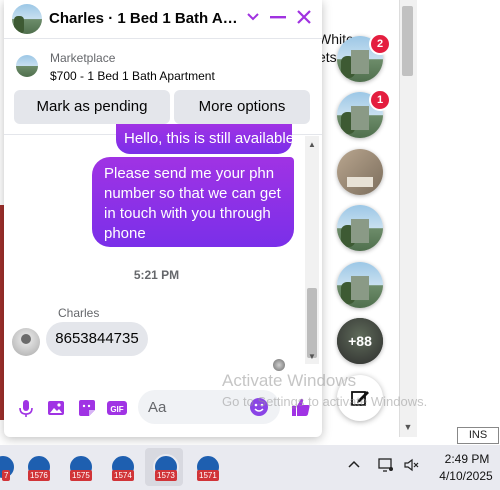 This screenshot has height=490, width=500. What do you see at coordinates (92, 107) in the screenshot?
I see `mark-as-pending-button: Mark as pending` at bounding box center [92, 107].